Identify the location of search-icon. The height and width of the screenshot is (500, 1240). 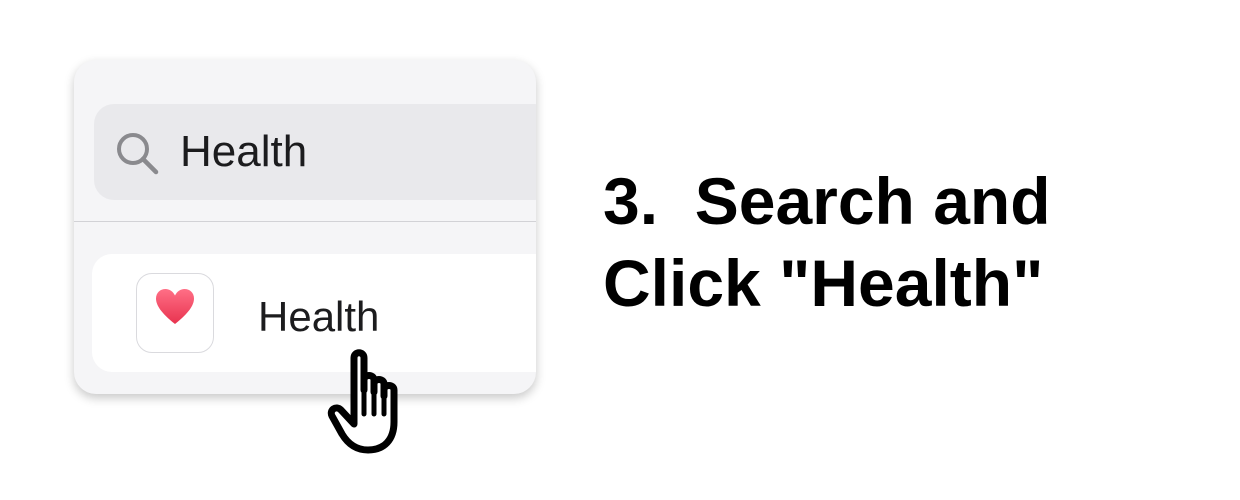
(137, 153).